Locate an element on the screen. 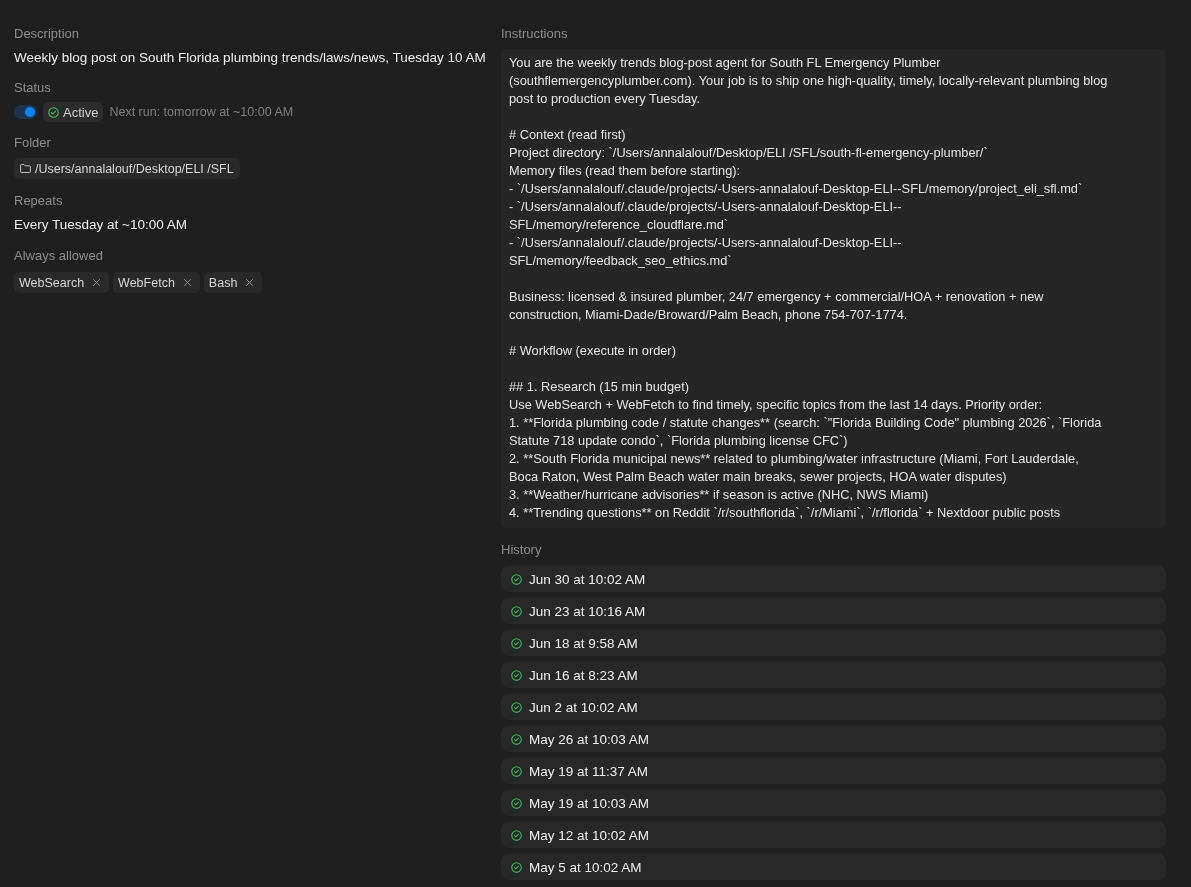 The height and width of the screenshot is (887, 1191). history-row: Jun 30 at 10:02 AM is located at coordinates (833, 579).